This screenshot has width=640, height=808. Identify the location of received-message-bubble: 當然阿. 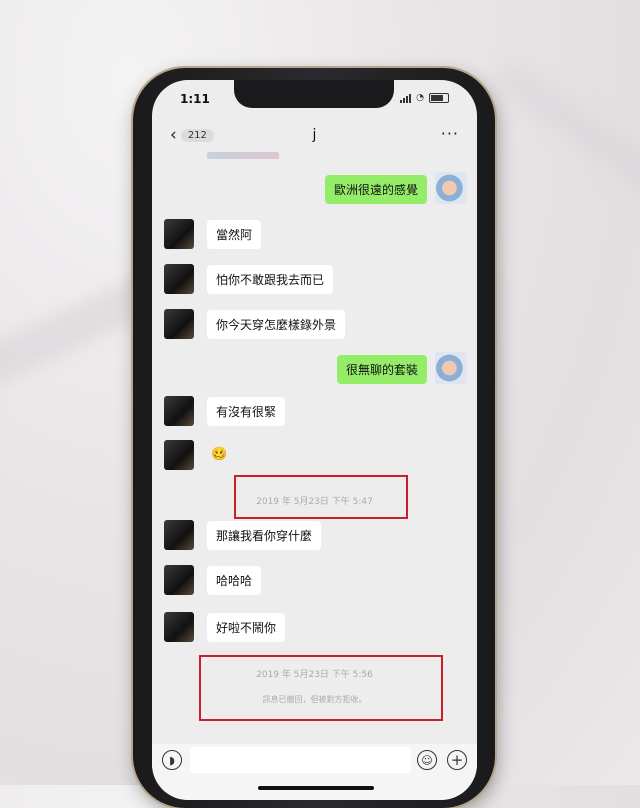
(234, 234).